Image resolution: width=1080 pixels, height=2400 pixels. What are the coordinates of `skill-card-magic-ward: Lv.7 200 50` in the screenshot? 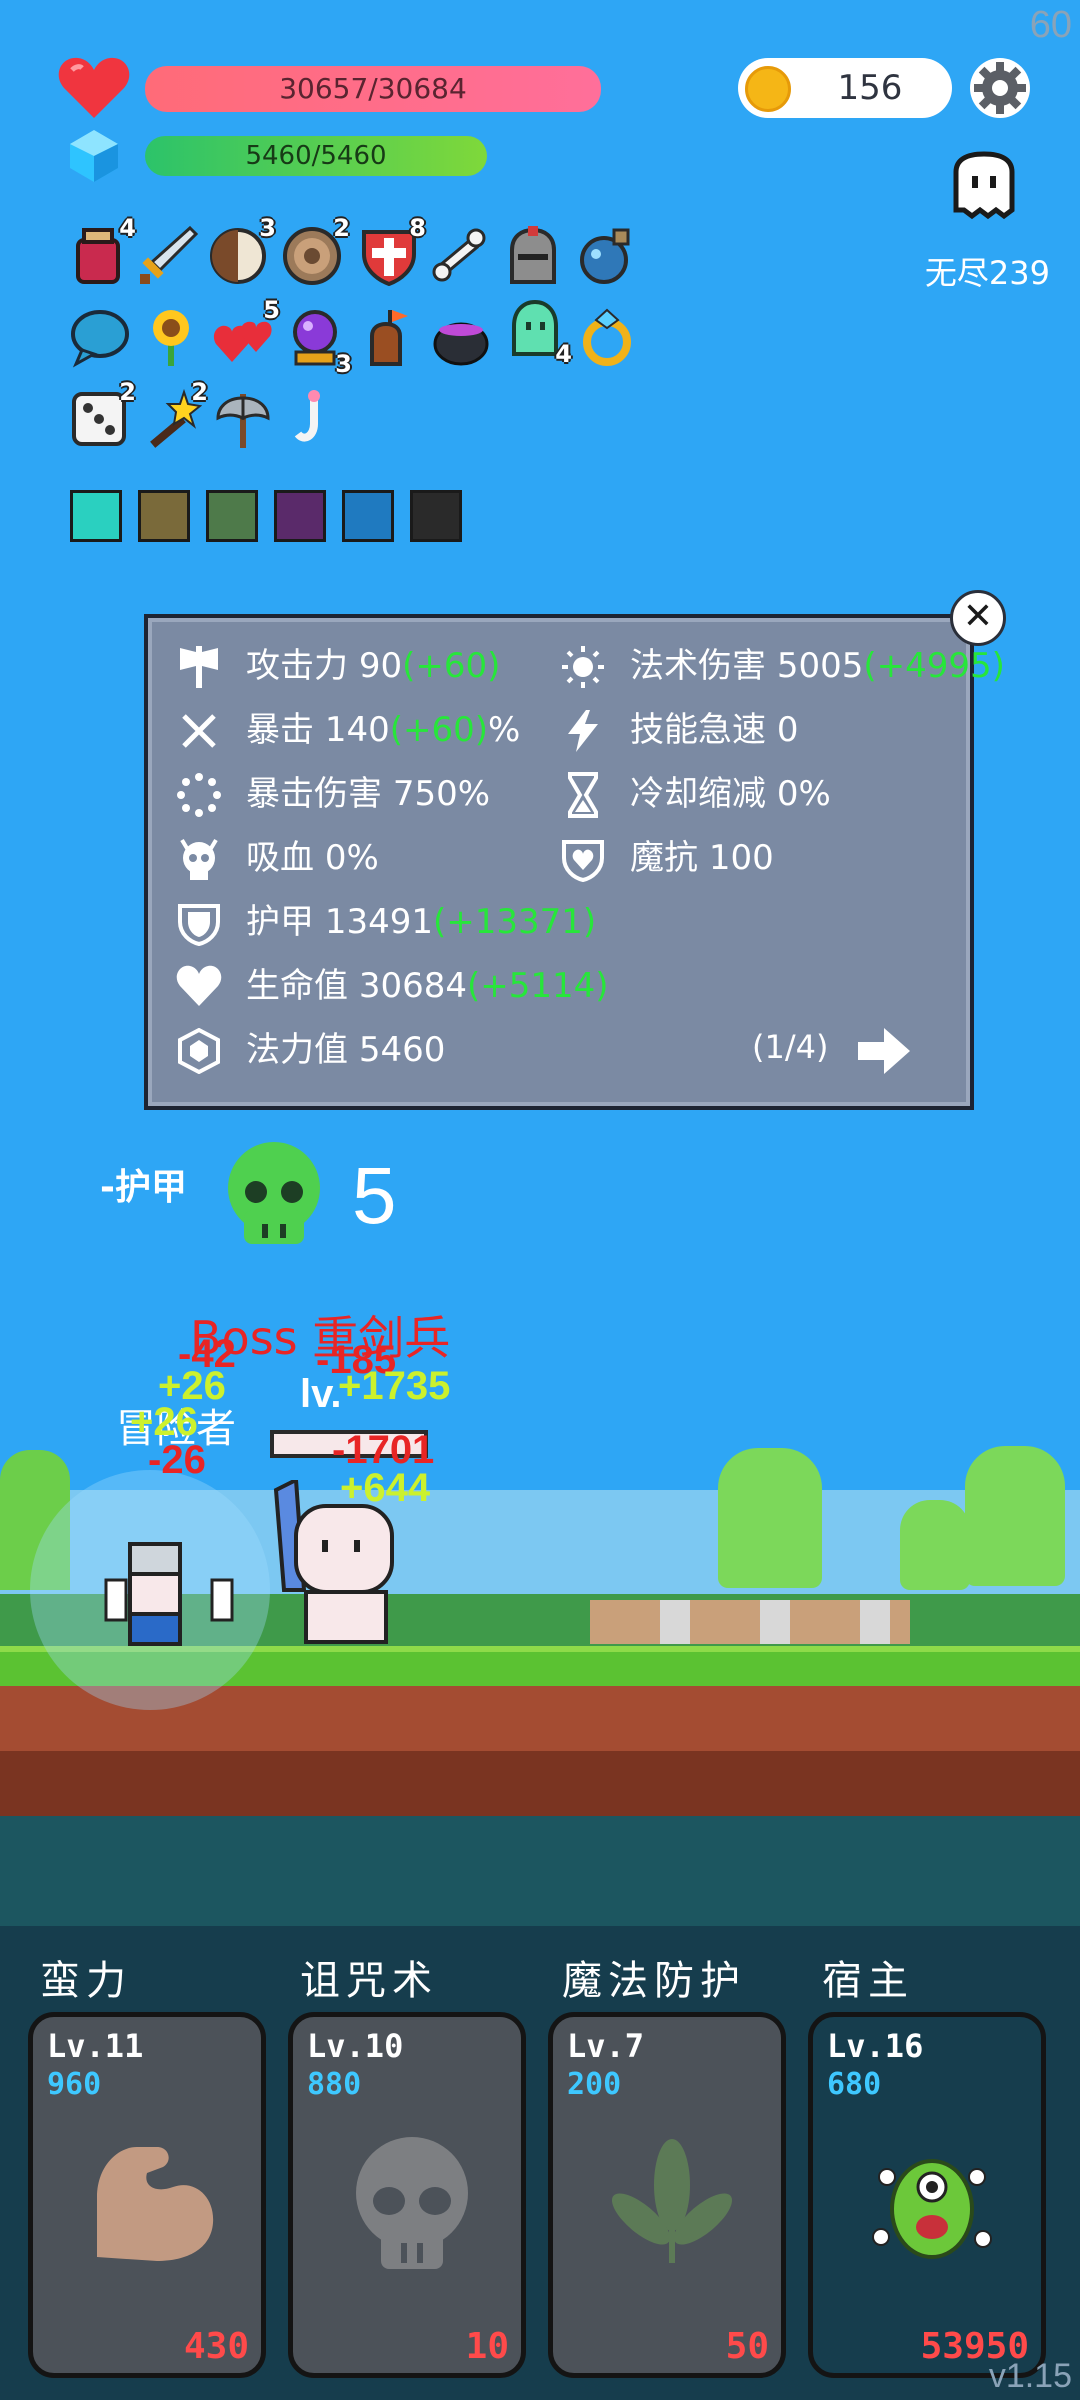 It's located at (667, 2195).